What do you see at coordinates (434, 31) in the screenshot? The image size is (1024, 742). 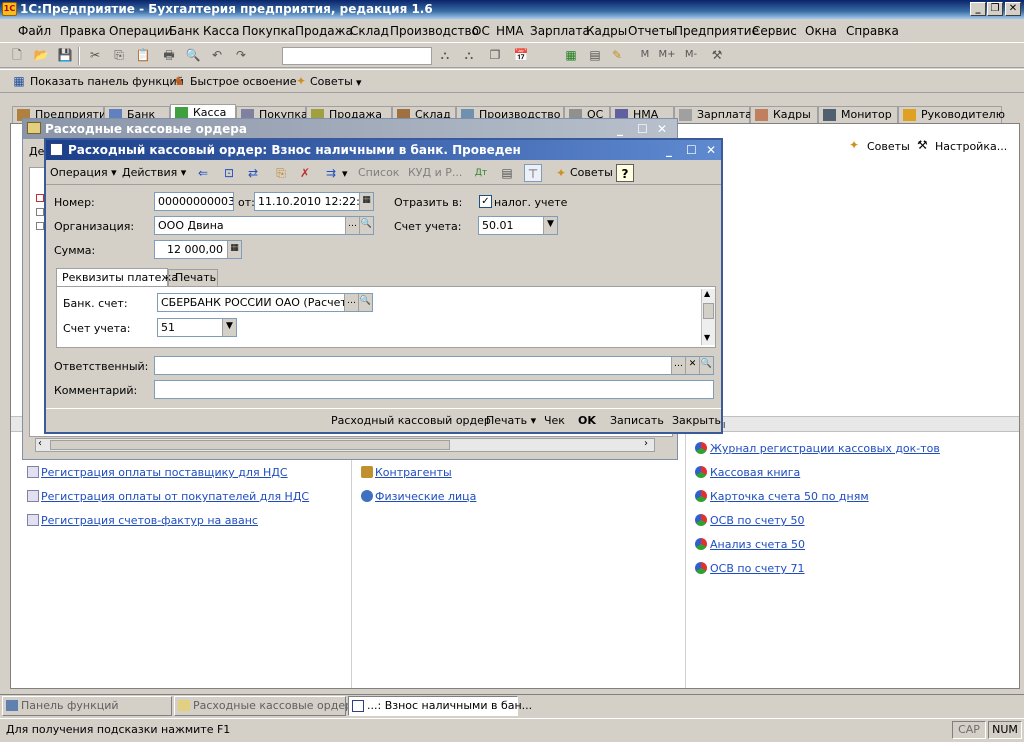 I see `menu-production: Производство` at bounding box center [434, 31].